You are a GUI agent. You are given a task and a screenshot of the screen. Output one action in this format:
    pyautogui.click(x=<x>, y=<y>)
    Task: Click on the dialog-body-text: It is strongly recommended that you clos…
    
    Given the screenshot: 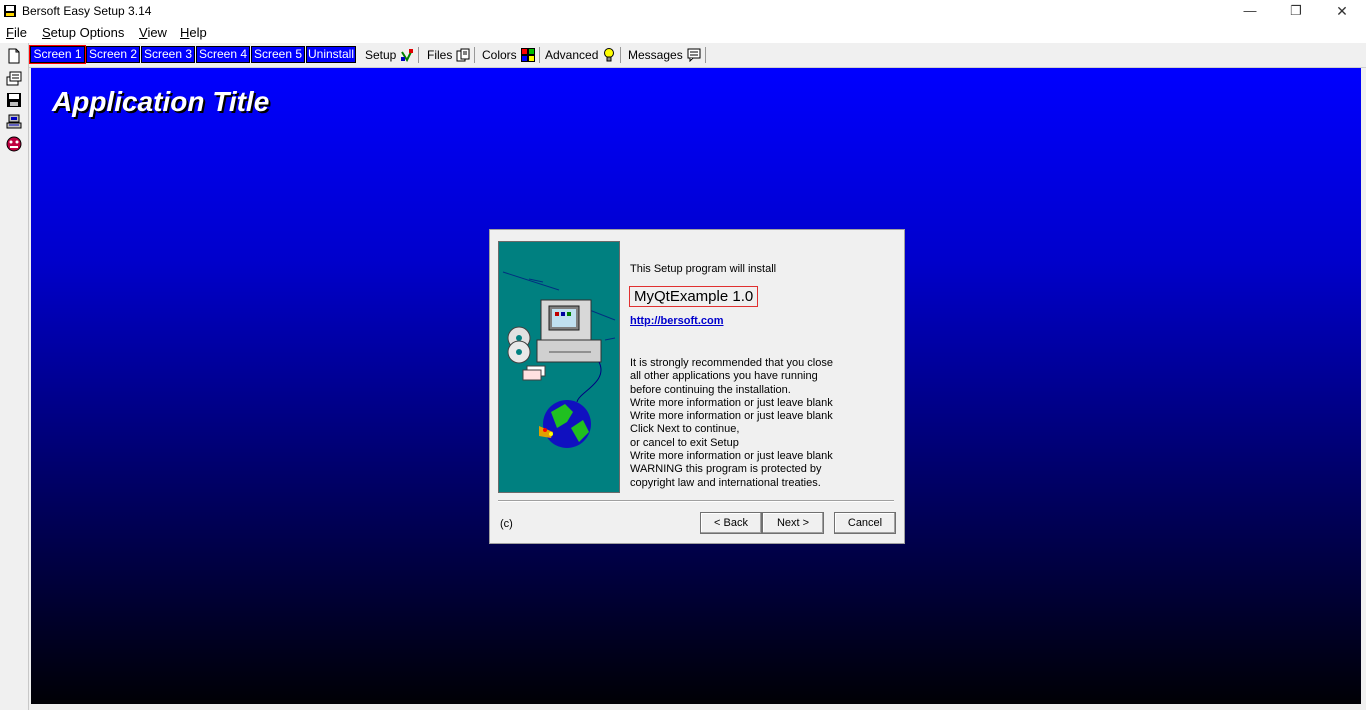 What is the action you would take?
    pyautogui.click(x=731, y=423)
    